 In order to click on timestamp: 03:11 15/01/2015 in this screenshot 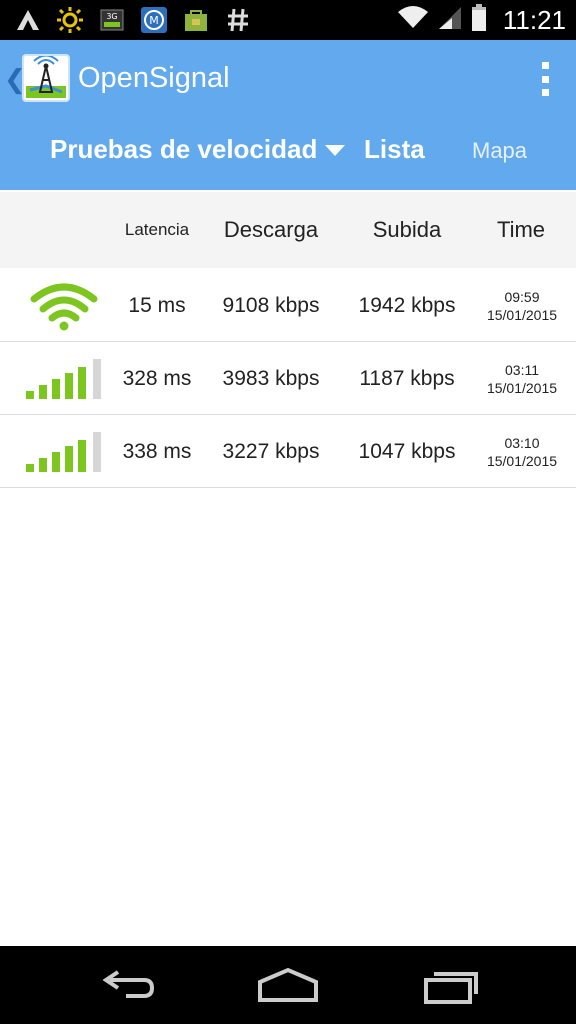, I will do `click(522, 378)`.